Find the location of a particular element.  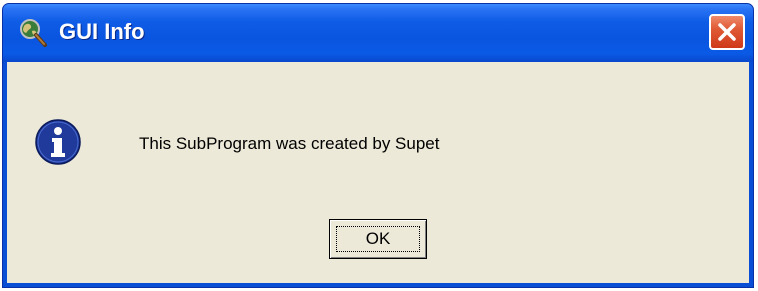

magnifier-globe-icon is located at coordinates (33, 33).